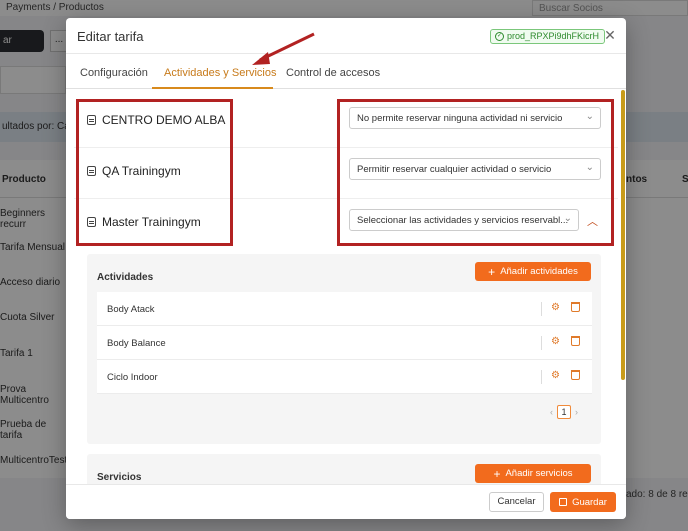  Describe the element at coordinates (344, 469) in the screenshot. I see `services-panel: Servicios + Añadir servicios` at that location.